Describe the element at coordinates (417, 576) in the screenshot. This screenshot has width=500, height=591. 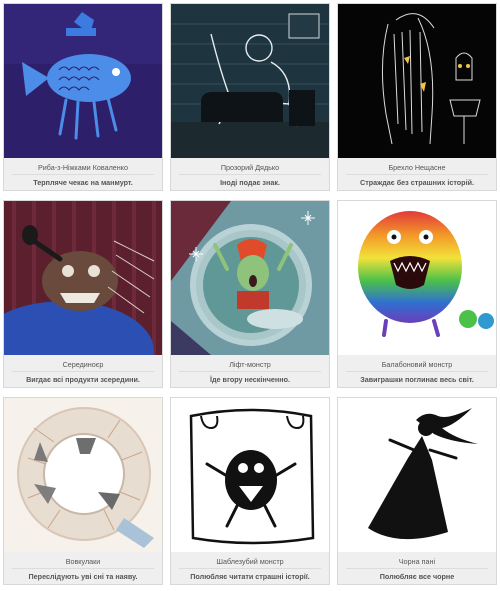
I see `card-description: Полюбляє все чорне` at that location.